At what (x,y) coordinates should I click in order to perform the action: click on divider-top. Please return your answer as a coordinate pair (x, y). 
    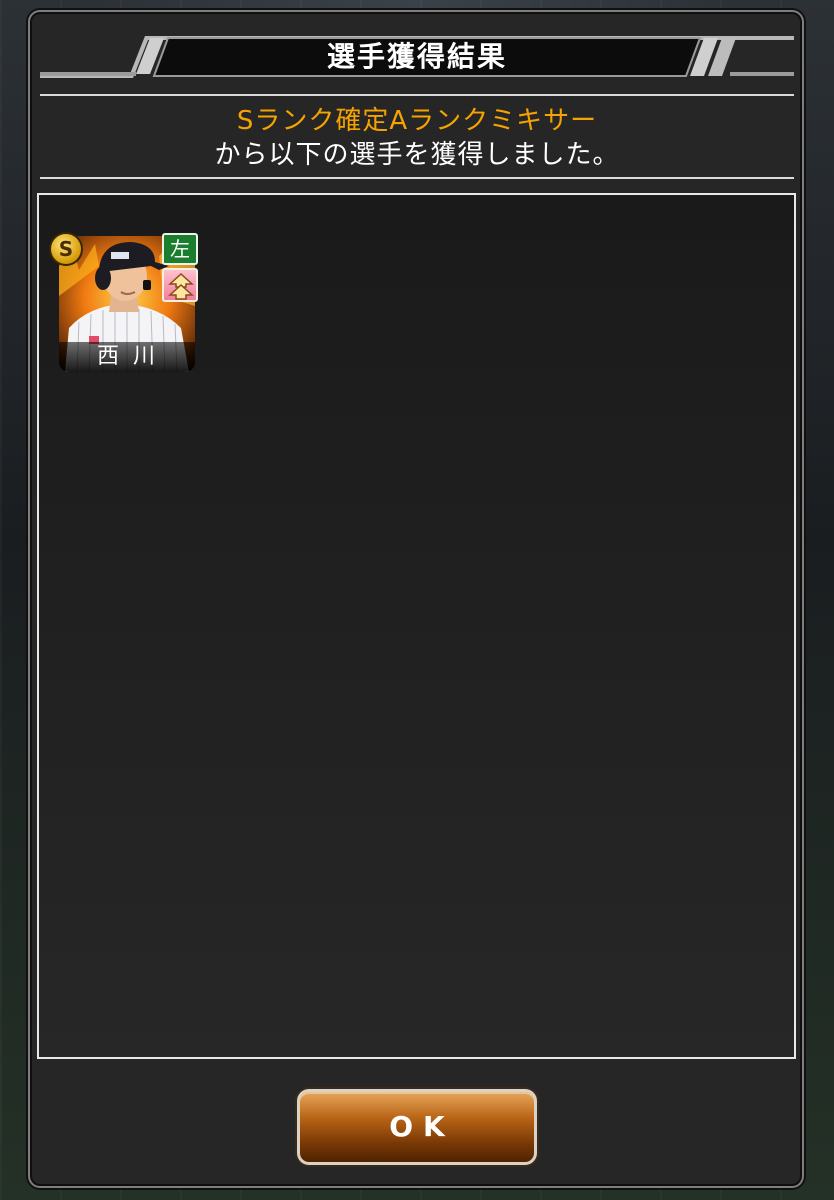
    Looking at the image, I should click on (417, 95).